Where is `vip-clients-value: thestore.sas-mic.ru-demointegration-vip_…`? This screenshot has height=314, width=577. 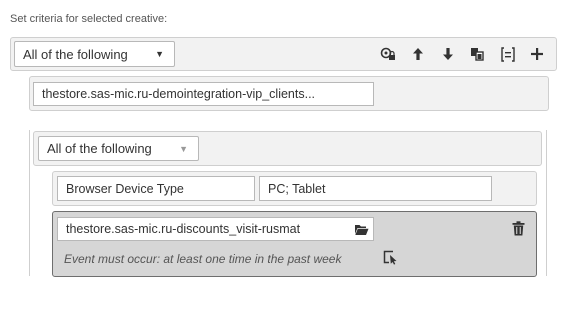 vip-clients-value: thestore.sas-mic.ru-demointegration-vip_… is located at coordinates (179, 94).